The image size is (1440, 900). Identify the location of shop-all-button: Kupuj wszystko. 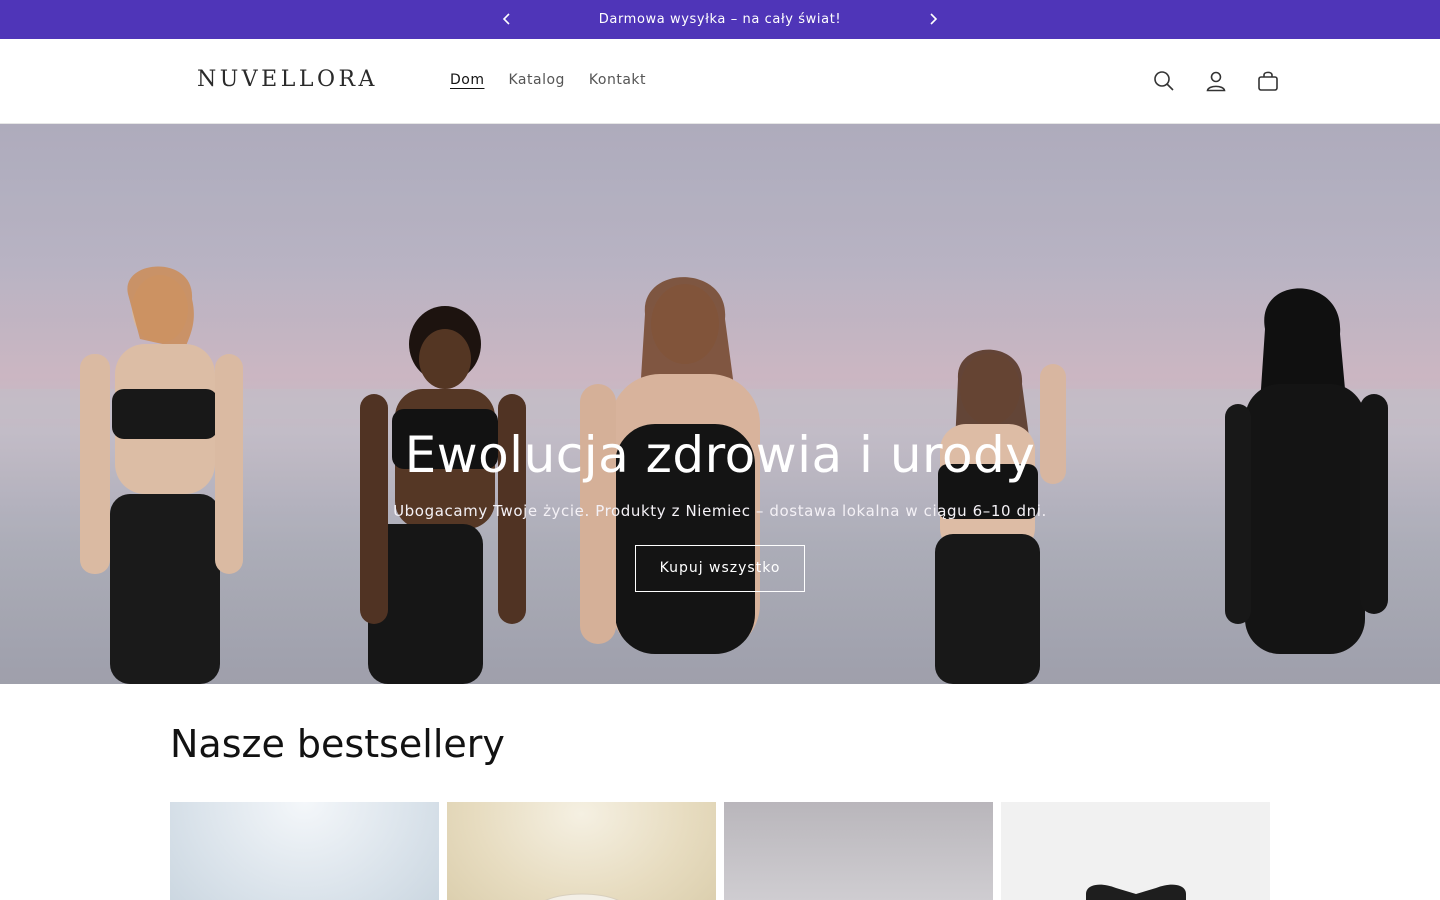
(720, 568).